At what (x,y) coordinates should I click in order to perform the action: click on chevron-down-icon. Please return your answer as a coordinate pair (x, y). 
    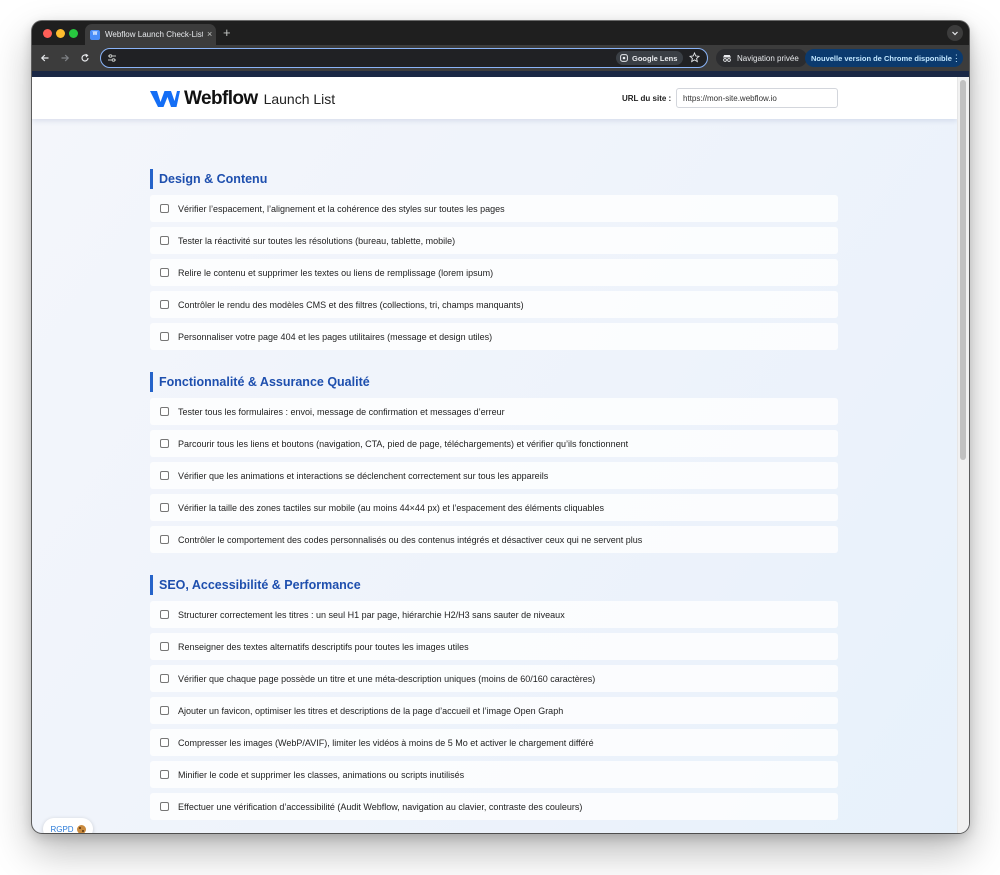
    Looking at the image, I should click on (955, 33).